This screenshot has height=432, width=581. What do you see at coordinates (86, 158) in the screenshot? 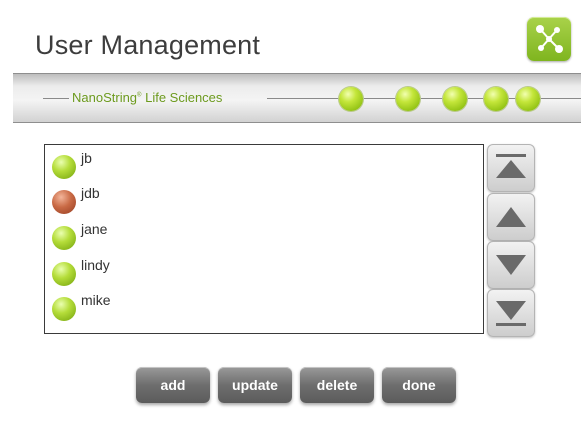
I see `user-name: jb` at bounding box center [86, 158].